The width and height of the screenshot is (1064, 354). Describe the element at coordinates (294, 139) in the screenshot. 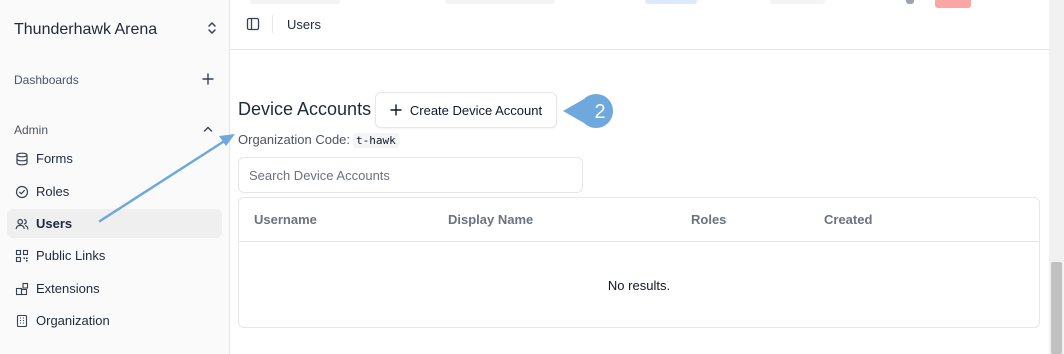

I see `org-code-label: Organization Code:` at that location.